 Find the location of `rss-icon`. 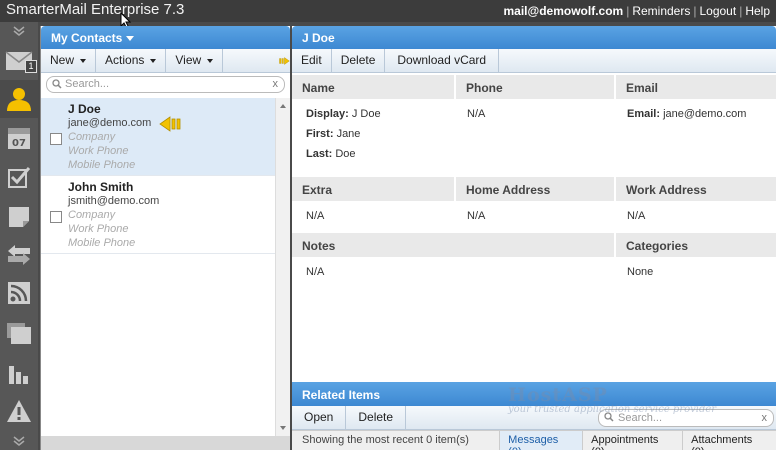

rss-icon is located at coordinates (19, 293).